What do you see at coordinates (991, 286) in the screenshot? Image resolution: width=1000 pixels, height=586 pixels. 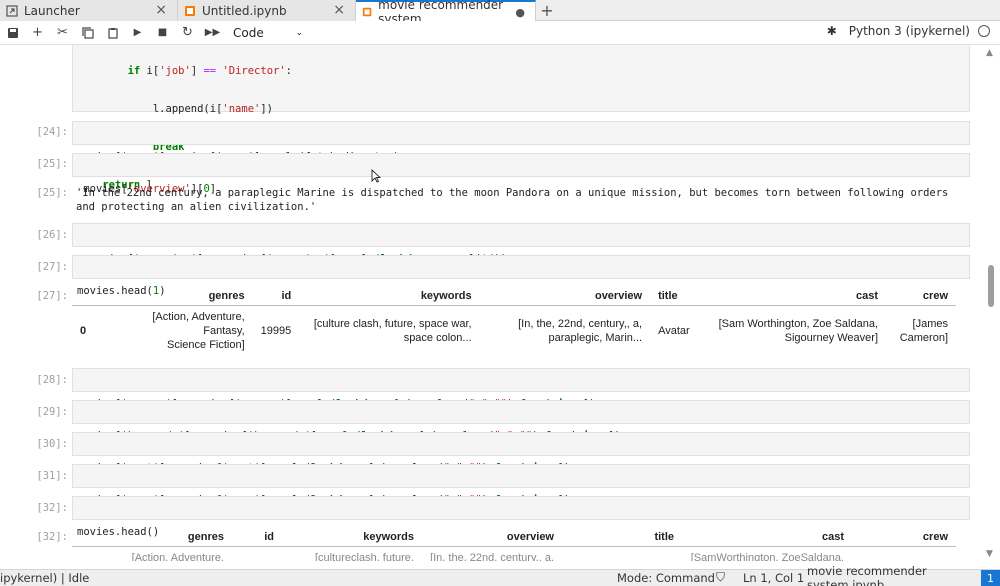 I see `scrollbar-thumb` at bounding box center [991, 286].